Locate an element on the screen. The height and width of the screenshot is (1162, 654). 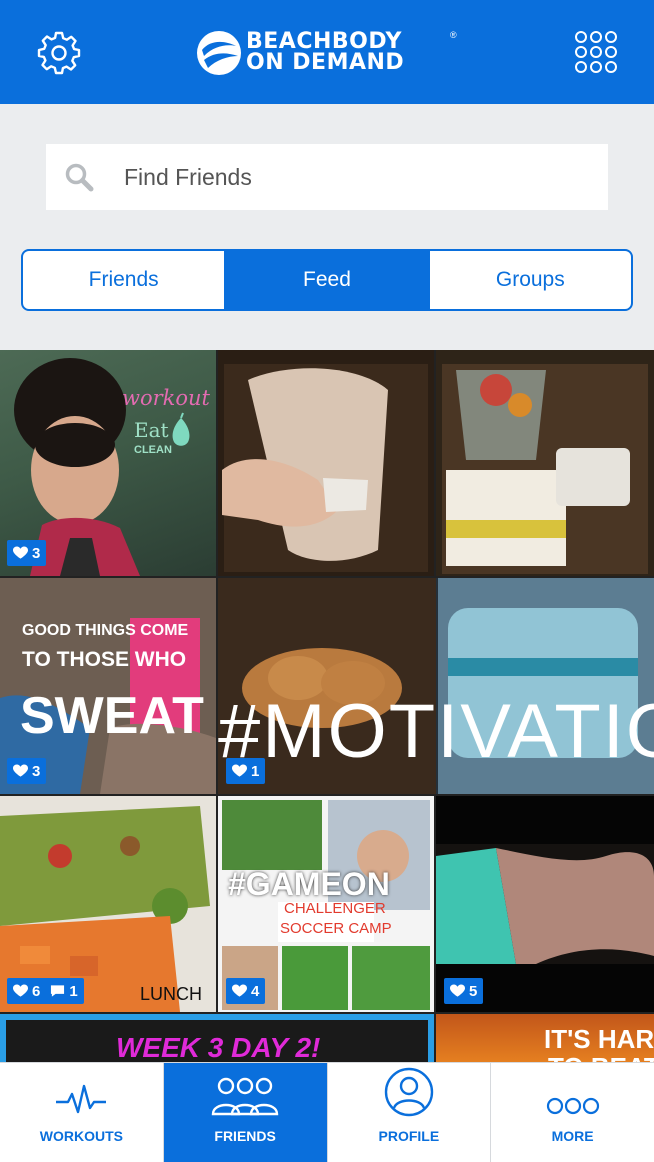
bottom-nav: WORKOUTS FRIENDS PROFILE MORE is located at coordinates (327, 1112).